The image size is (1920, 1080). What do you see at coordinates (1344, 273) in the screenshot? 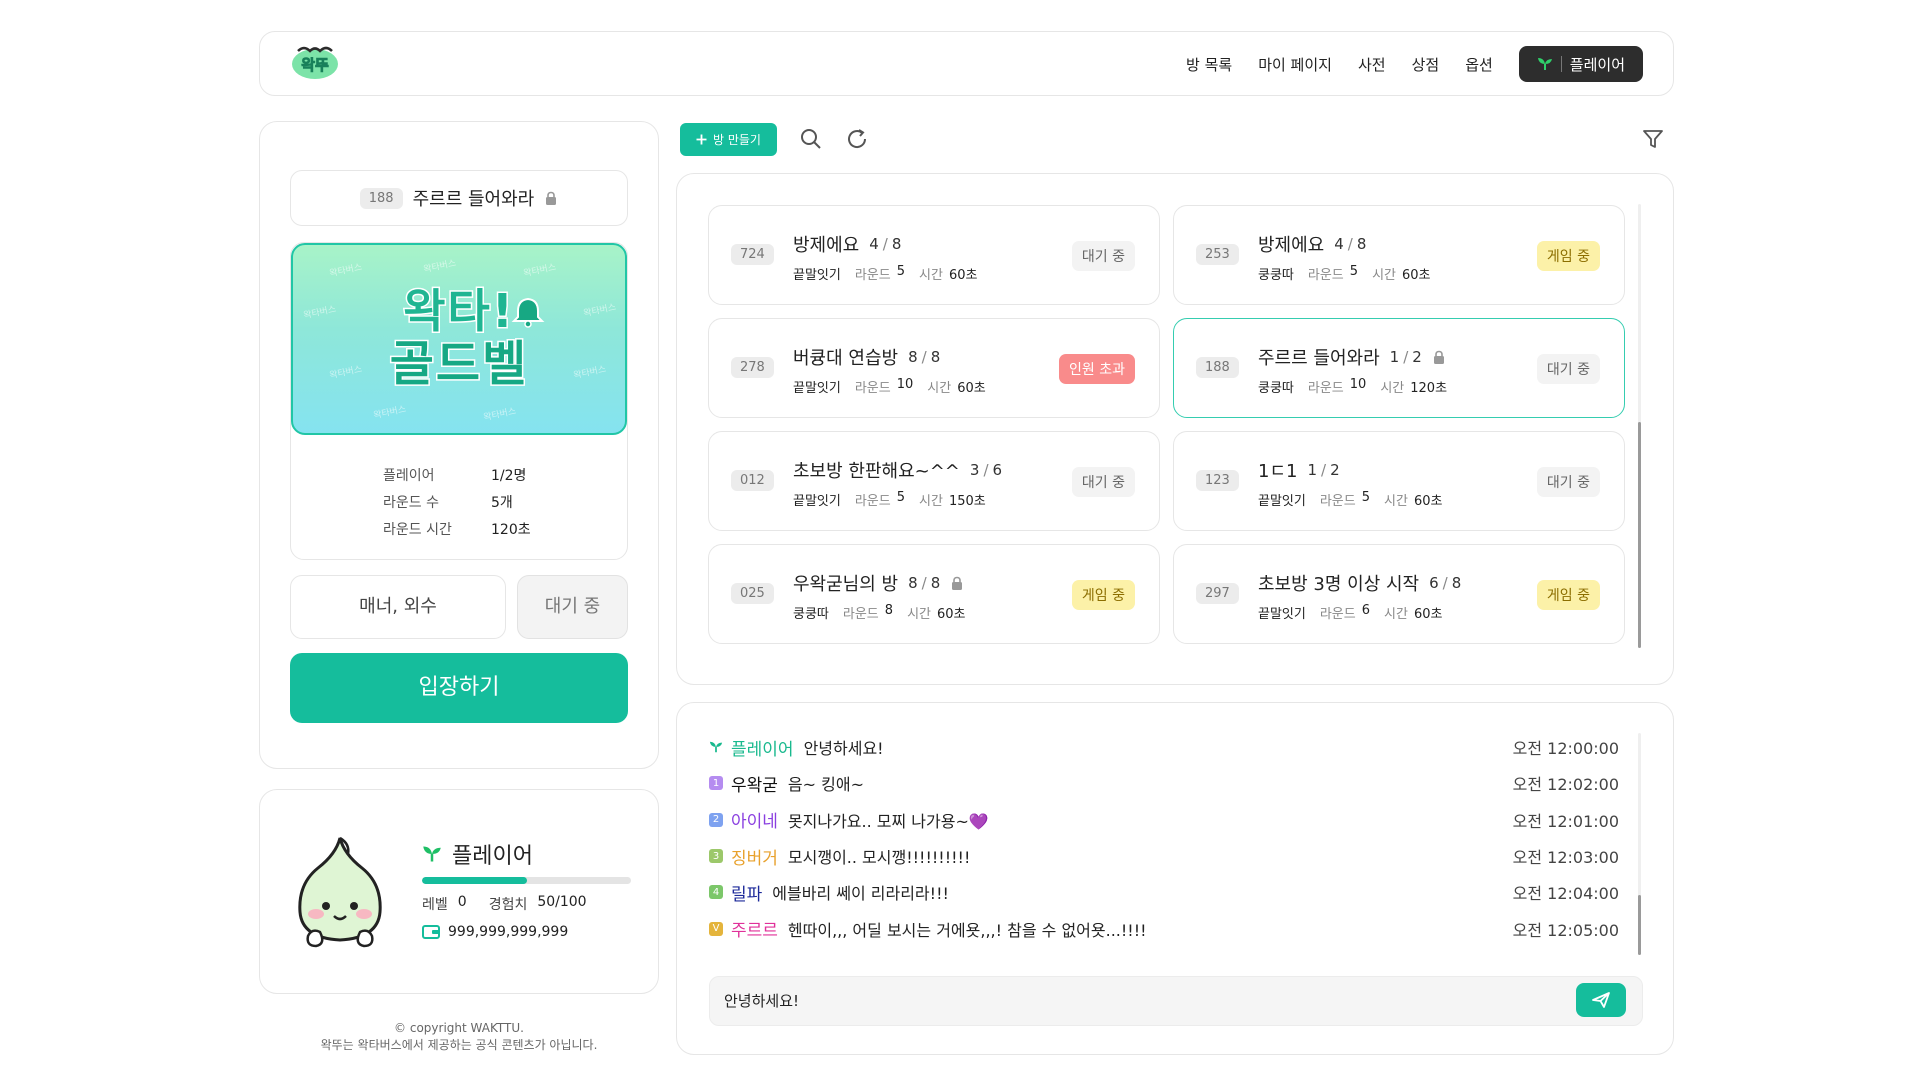
I see `room-meta: 쿵쿵따 라운드 5 시간 60초` at bounding box center [1344, 273].